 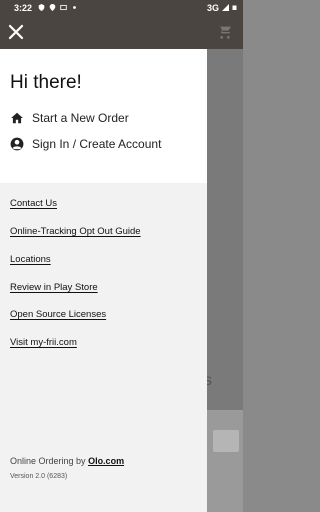 What do you see at coordinates (48, 461) in the screenshot?
I see `footer-prefix: Online Ordering by` at bounding box center [48, 461].